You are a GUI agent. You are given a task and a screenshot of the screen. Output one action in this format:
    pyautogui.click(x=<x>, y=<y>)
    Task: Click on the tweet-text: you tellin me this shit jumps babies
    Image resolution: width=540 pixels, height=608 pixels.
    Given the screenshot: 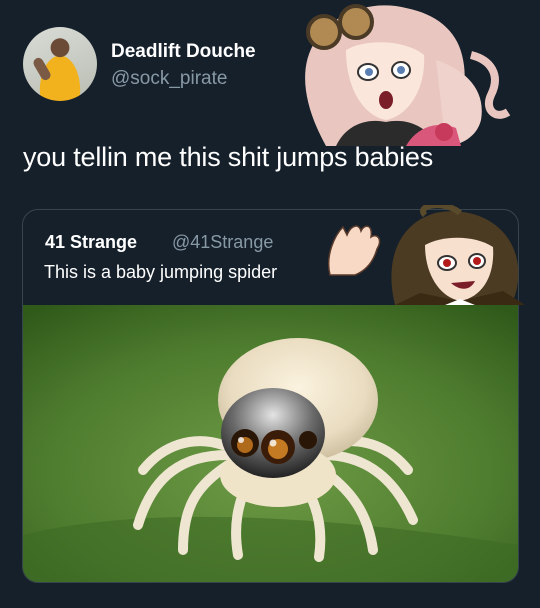 What is the action you would take?
    pyautogui.click(x=228, y=157)
    